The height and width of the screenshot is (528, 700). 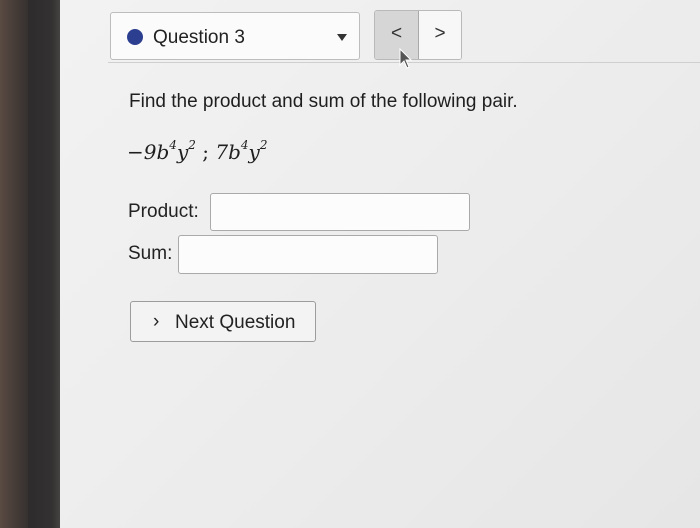 I want to click on next-question-button: › Next Question, so click(x=223, y=321).